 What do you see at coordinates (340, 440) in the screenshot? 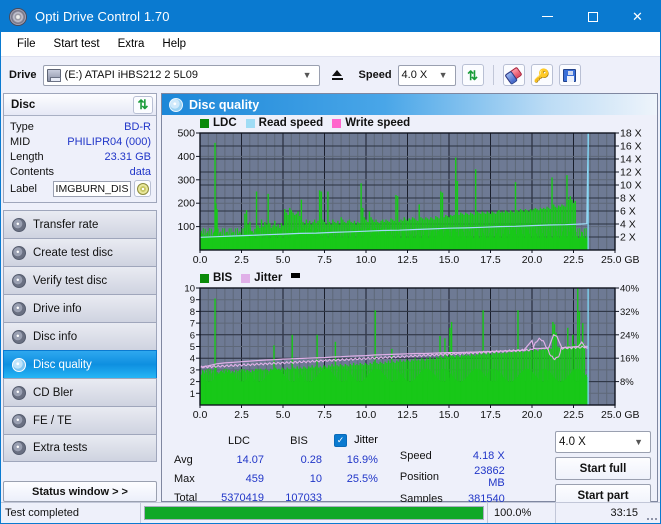
I see `jitter-checkbox: ✓` at bounding box center [340, 440].